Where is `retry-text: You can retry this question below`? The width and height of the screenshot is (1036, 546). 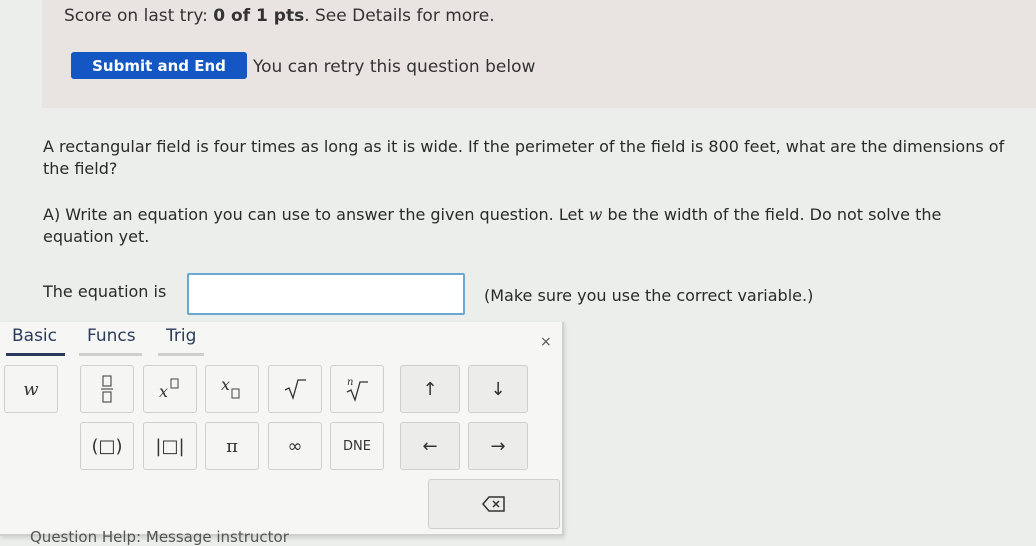 retry-text: You can retry this question below is located at coordinates (394, 67).